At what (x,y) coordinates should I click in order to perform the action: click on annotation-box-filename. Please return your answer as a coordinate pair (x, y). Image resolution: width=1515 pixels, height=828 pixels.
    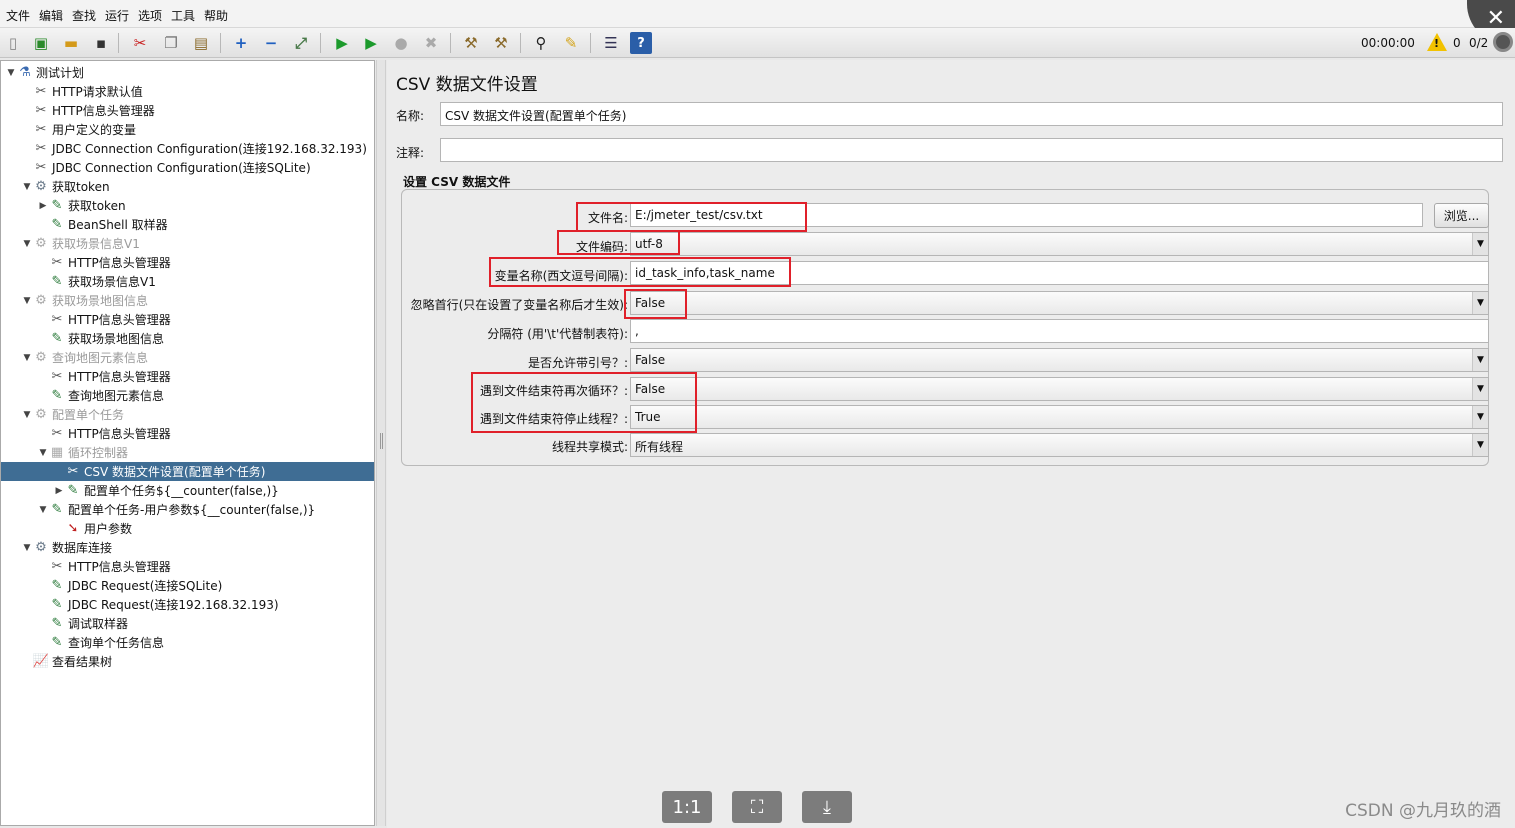
    Looking at the image, I should click on (691, 217).